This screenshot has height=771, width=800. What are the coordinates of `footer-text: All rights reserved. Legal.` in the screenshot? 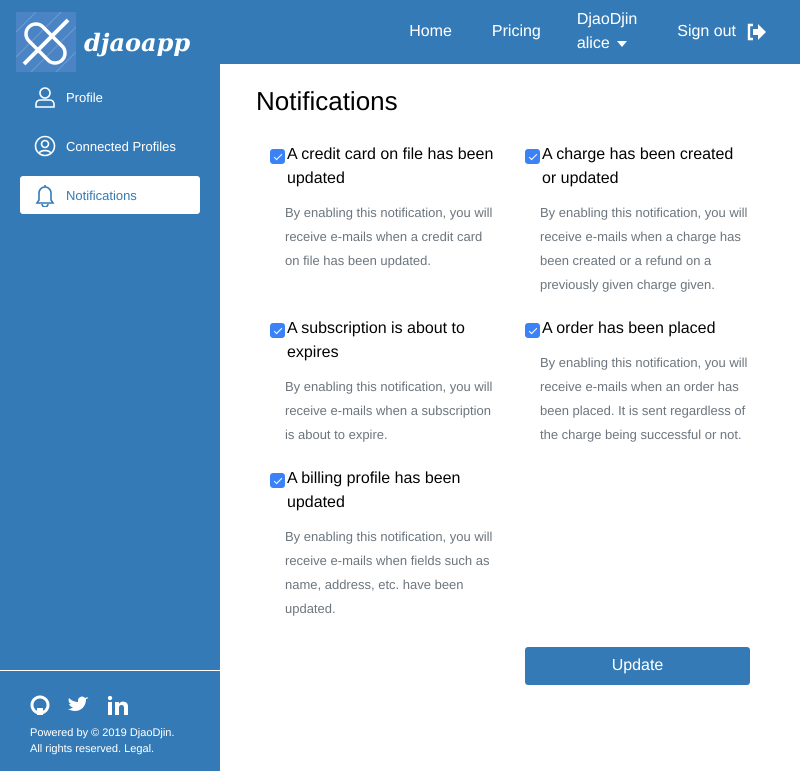 It's located at (93, 749).